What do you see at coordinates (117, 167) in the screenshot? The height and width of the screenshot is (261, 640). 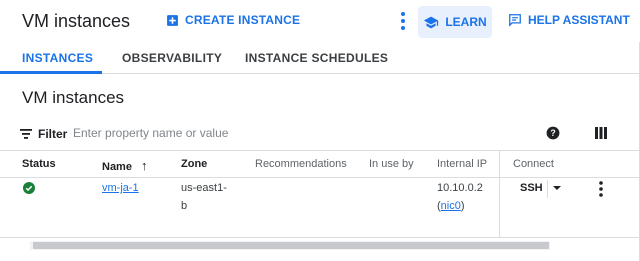 I see `column-header-name-label: Name` at bounding box center [117, 167].